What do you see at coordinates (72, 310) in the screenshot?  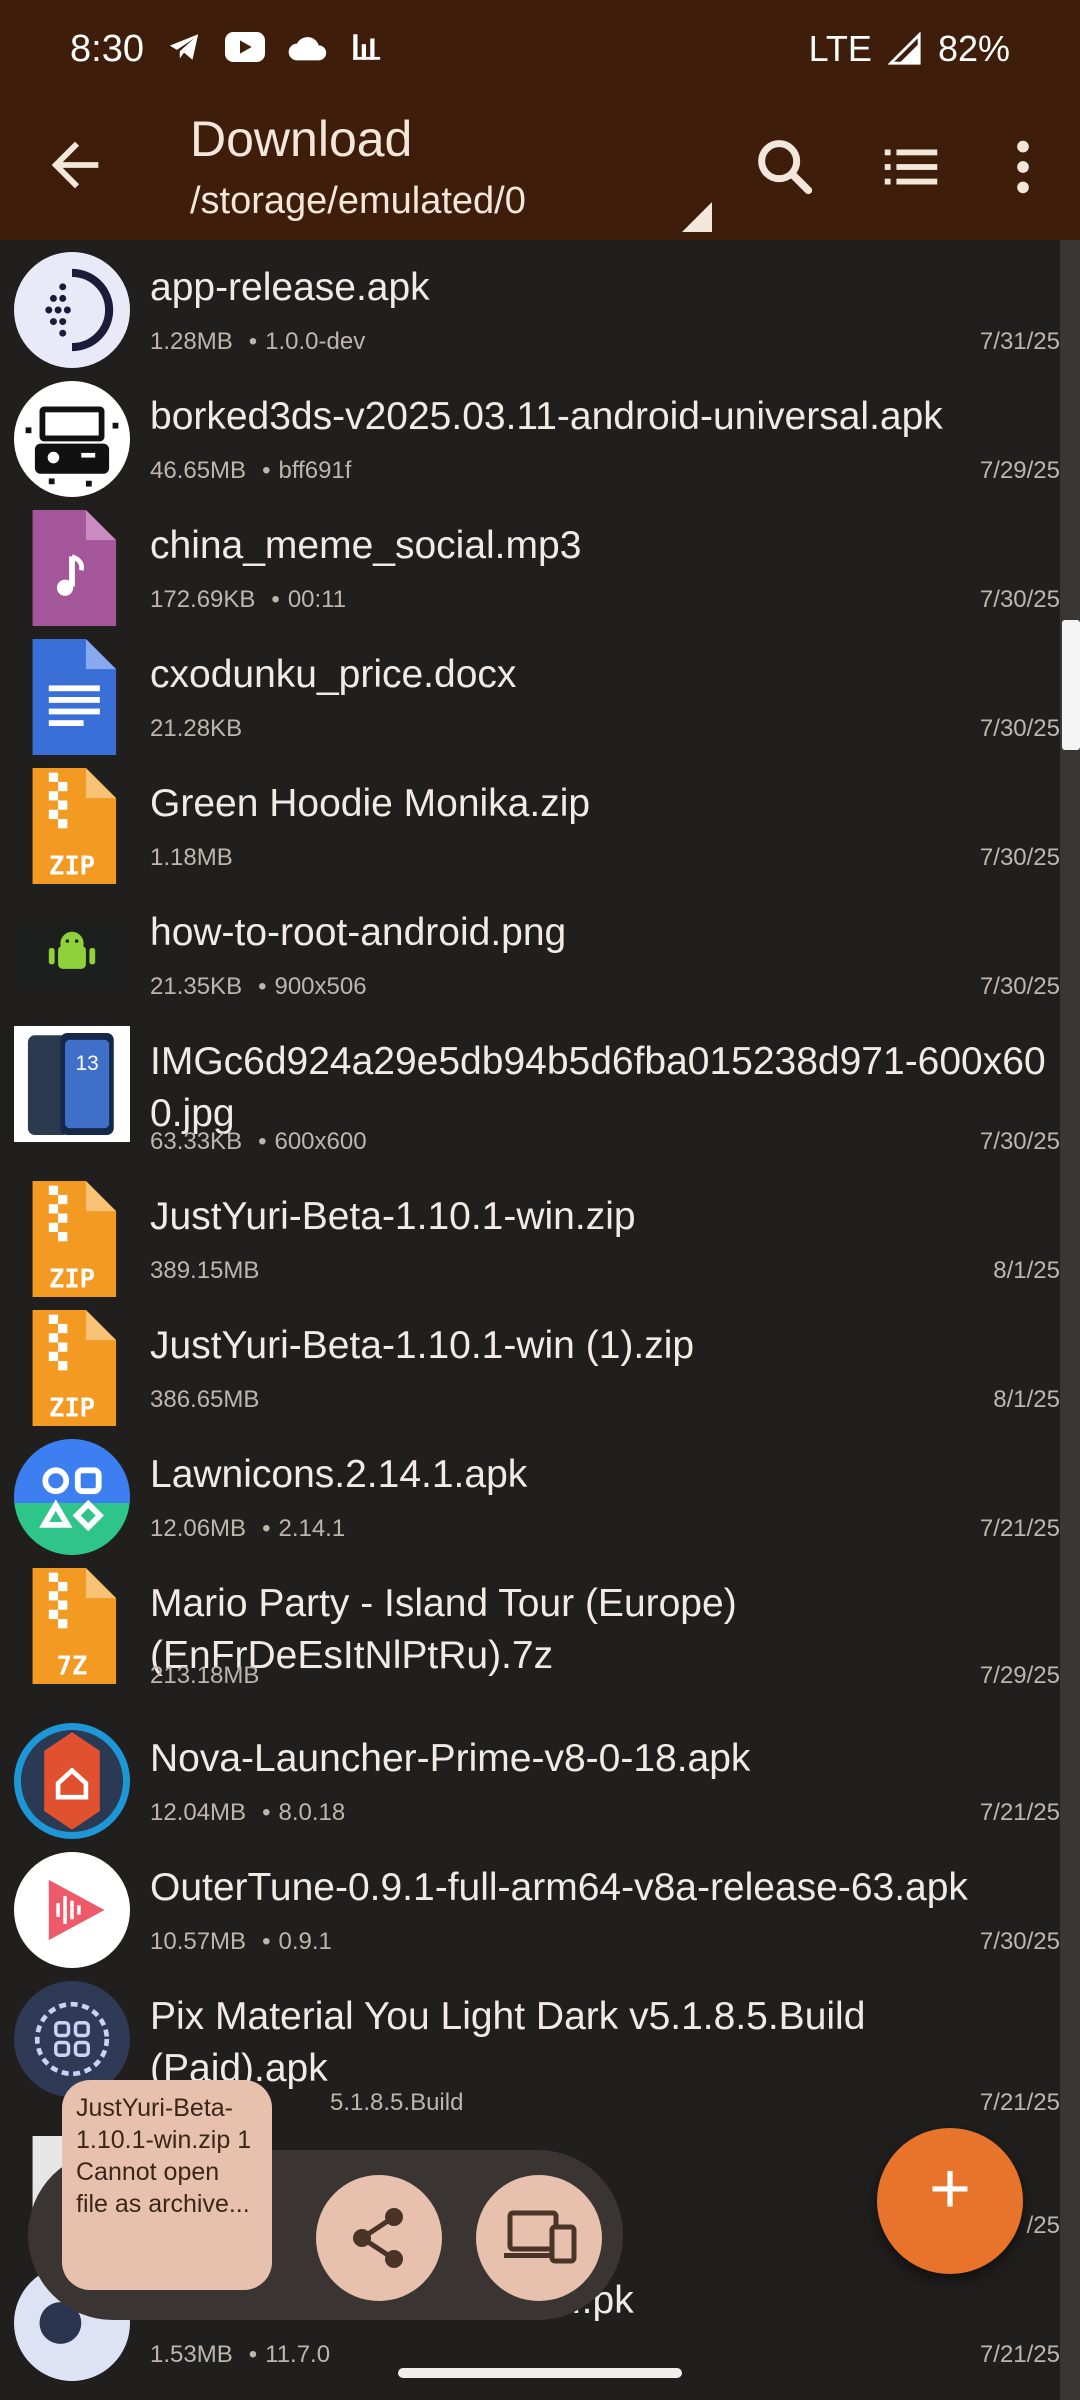 I see `apk-app-icon` at bounding box center [72, 310].